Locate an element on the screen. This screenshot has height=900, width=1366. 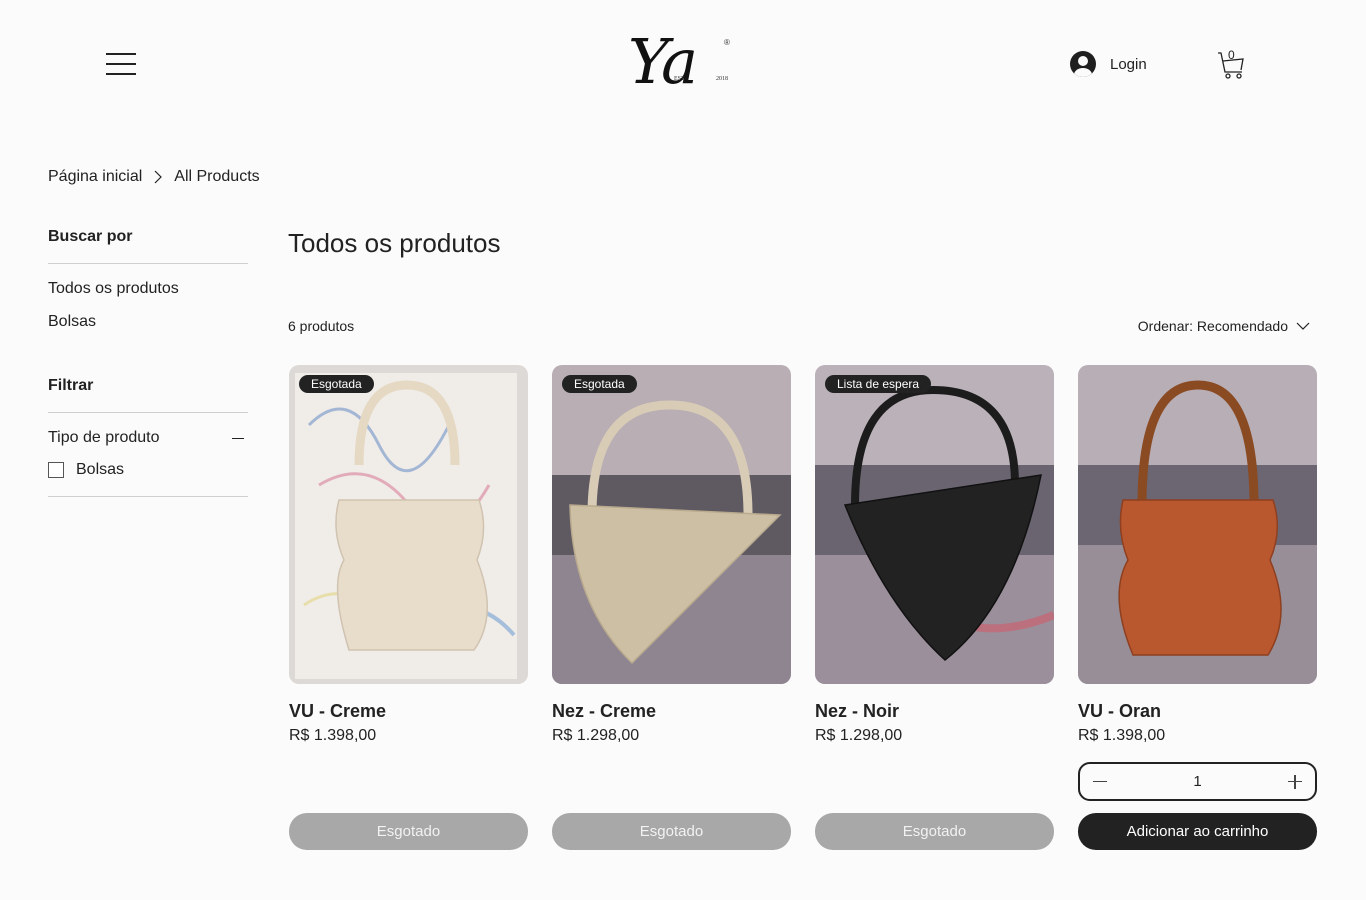
black-triangle-bag-image is located at coordinates (934, 524).